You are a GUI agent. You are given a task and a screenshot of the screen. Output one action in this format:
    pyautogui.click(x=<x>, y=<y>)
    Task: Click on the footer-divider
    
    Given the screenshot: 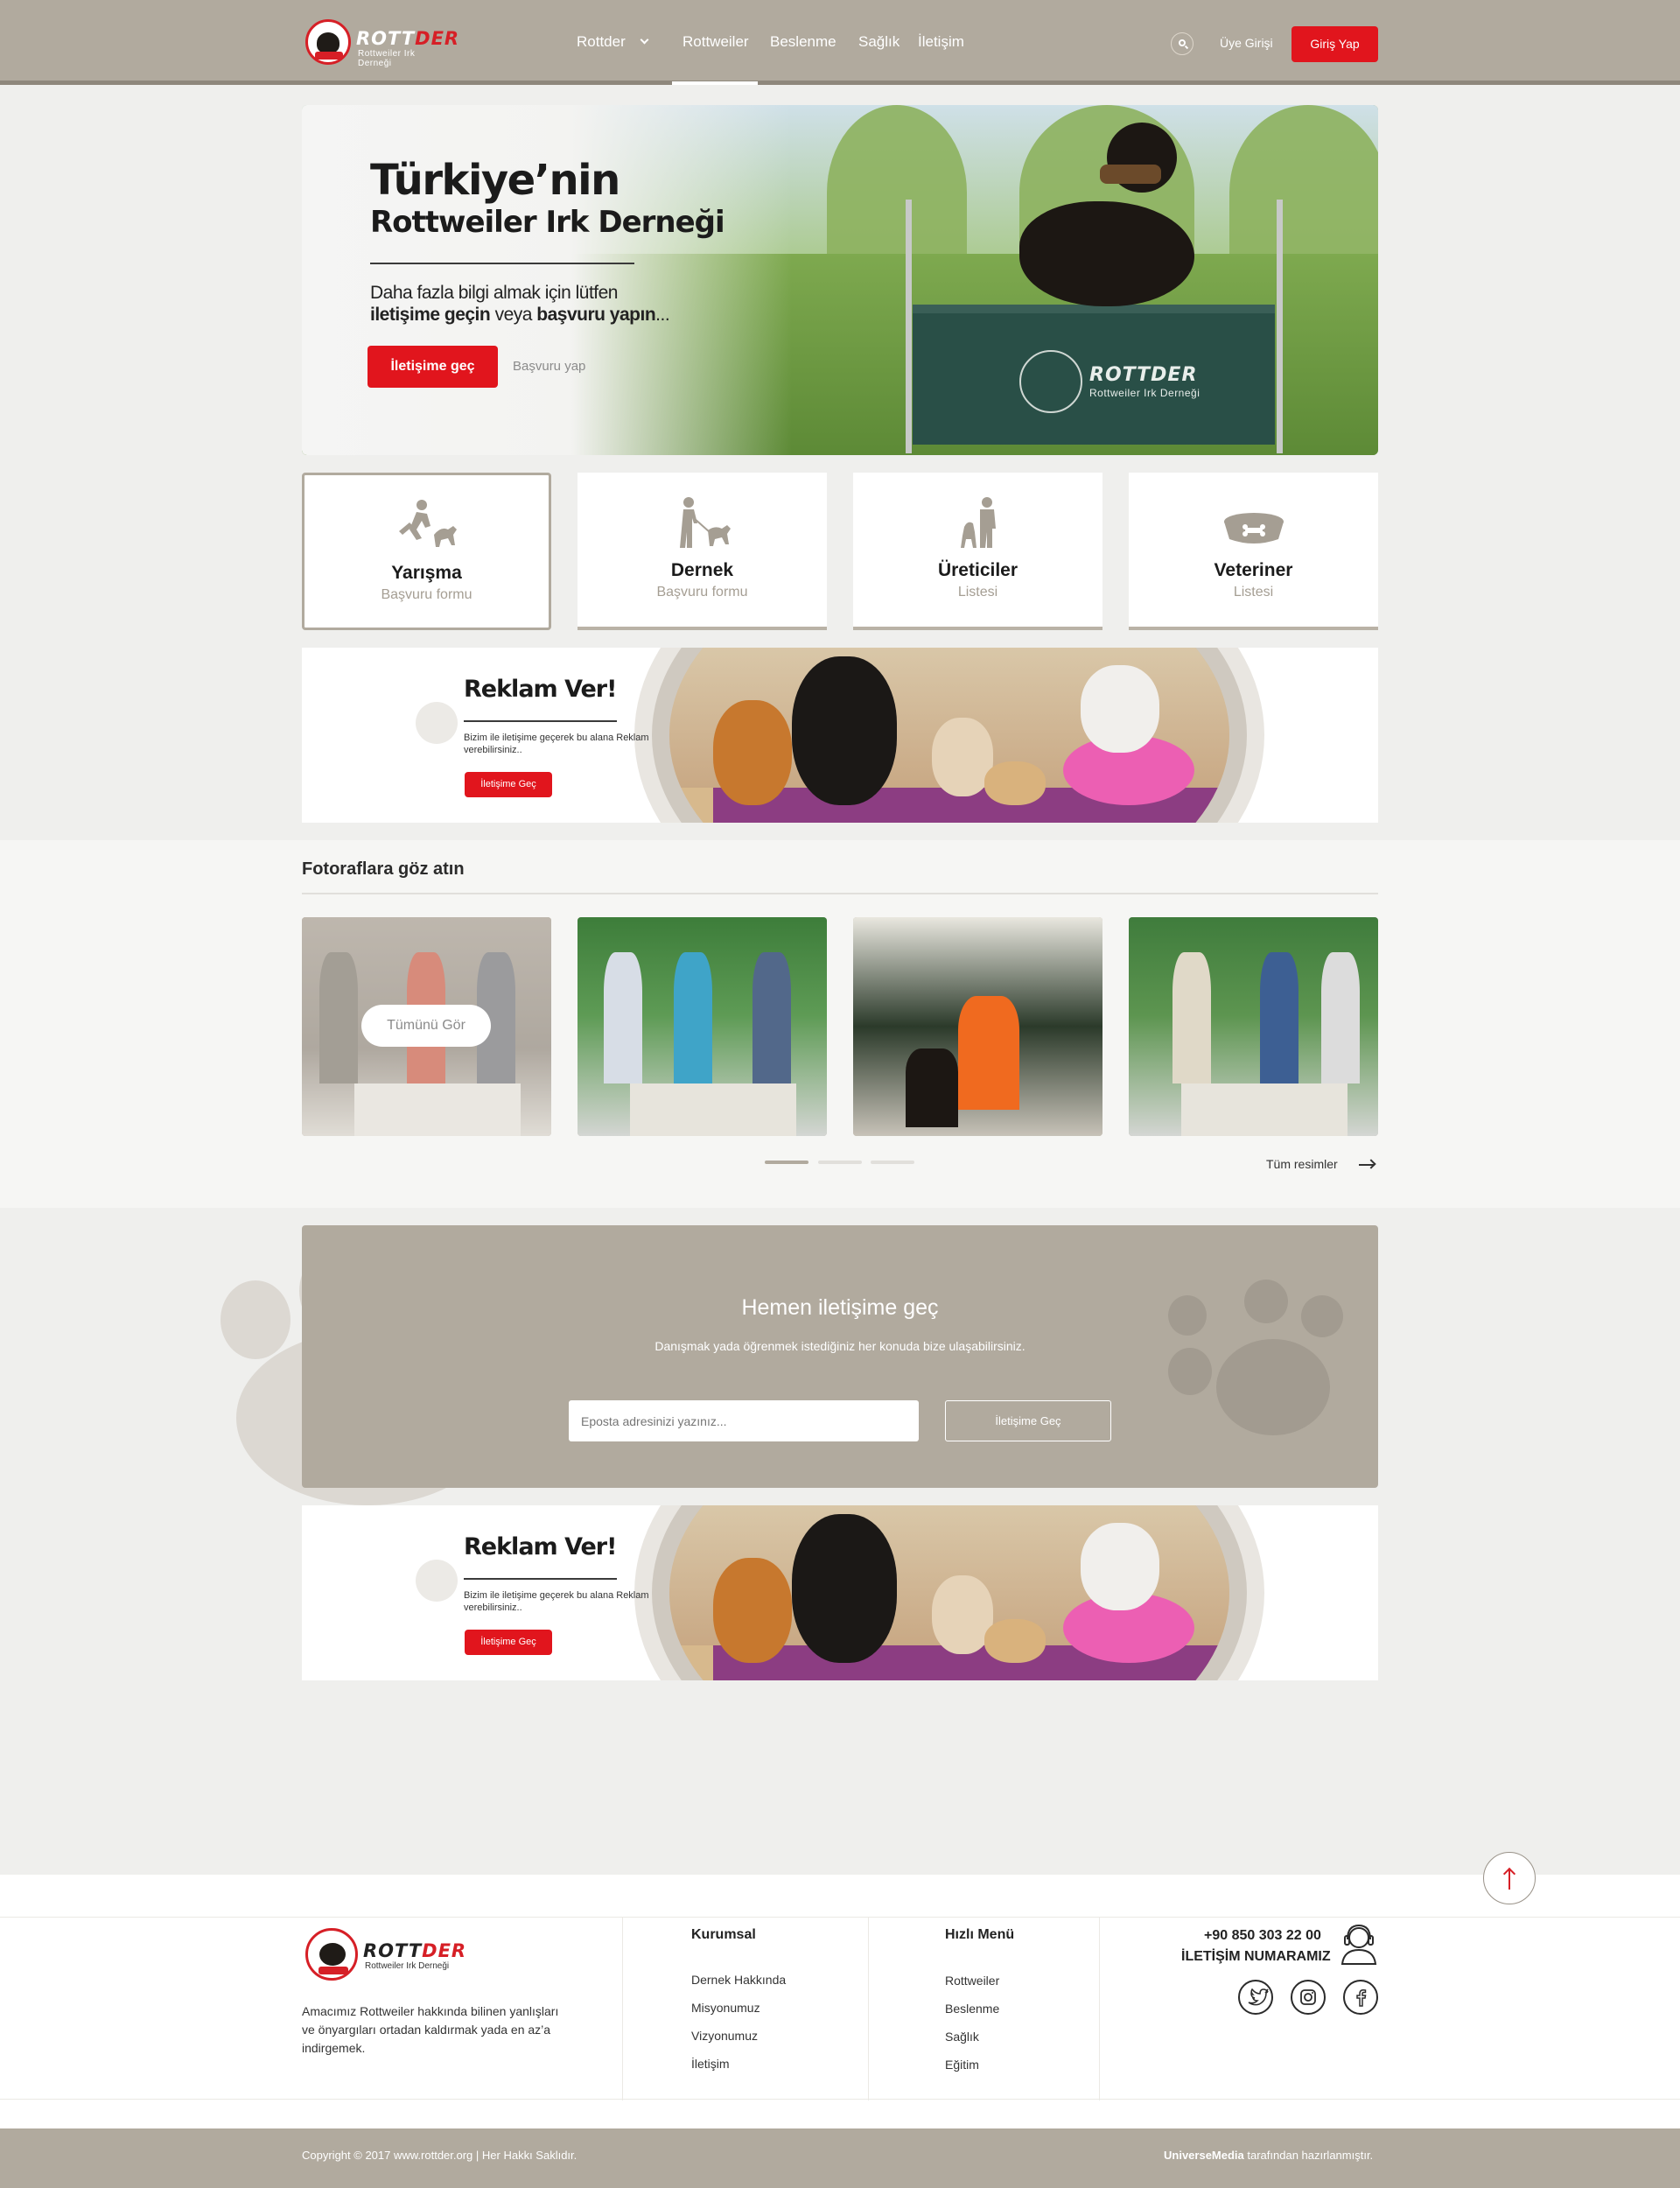 What is the action you would take?
    pyautogui.click(x=840, y=1917)
    